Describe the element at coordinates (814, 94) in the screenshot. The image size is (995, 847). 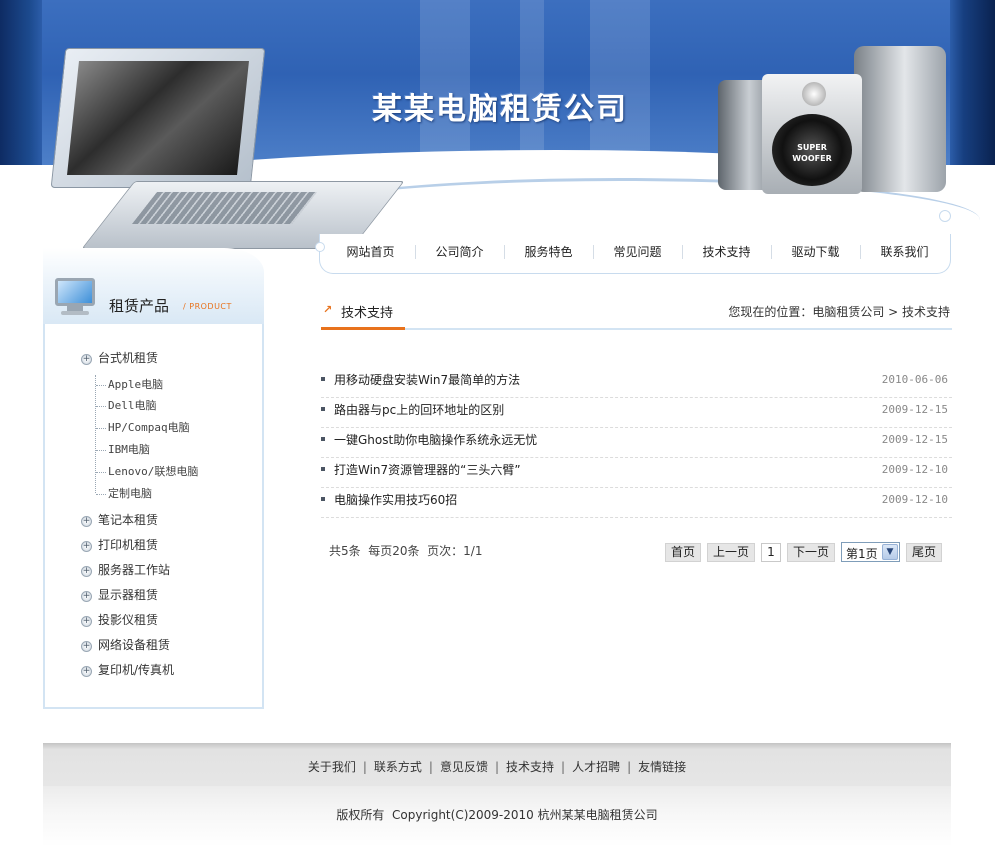
I see `woofer-knob` at that location.